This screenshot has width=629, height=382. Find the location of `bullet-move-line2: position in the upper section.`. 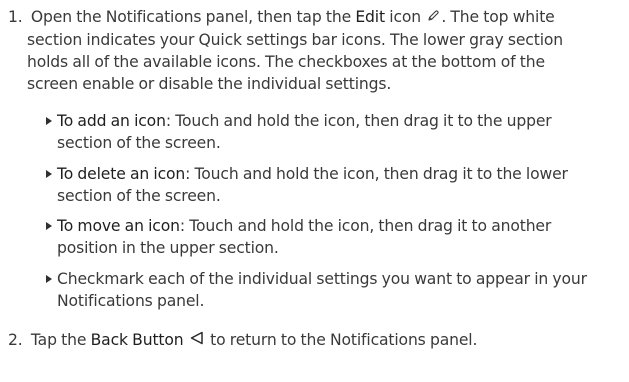

bullet-move-line2: position in the upper section. is located at coordinates (168, 248).